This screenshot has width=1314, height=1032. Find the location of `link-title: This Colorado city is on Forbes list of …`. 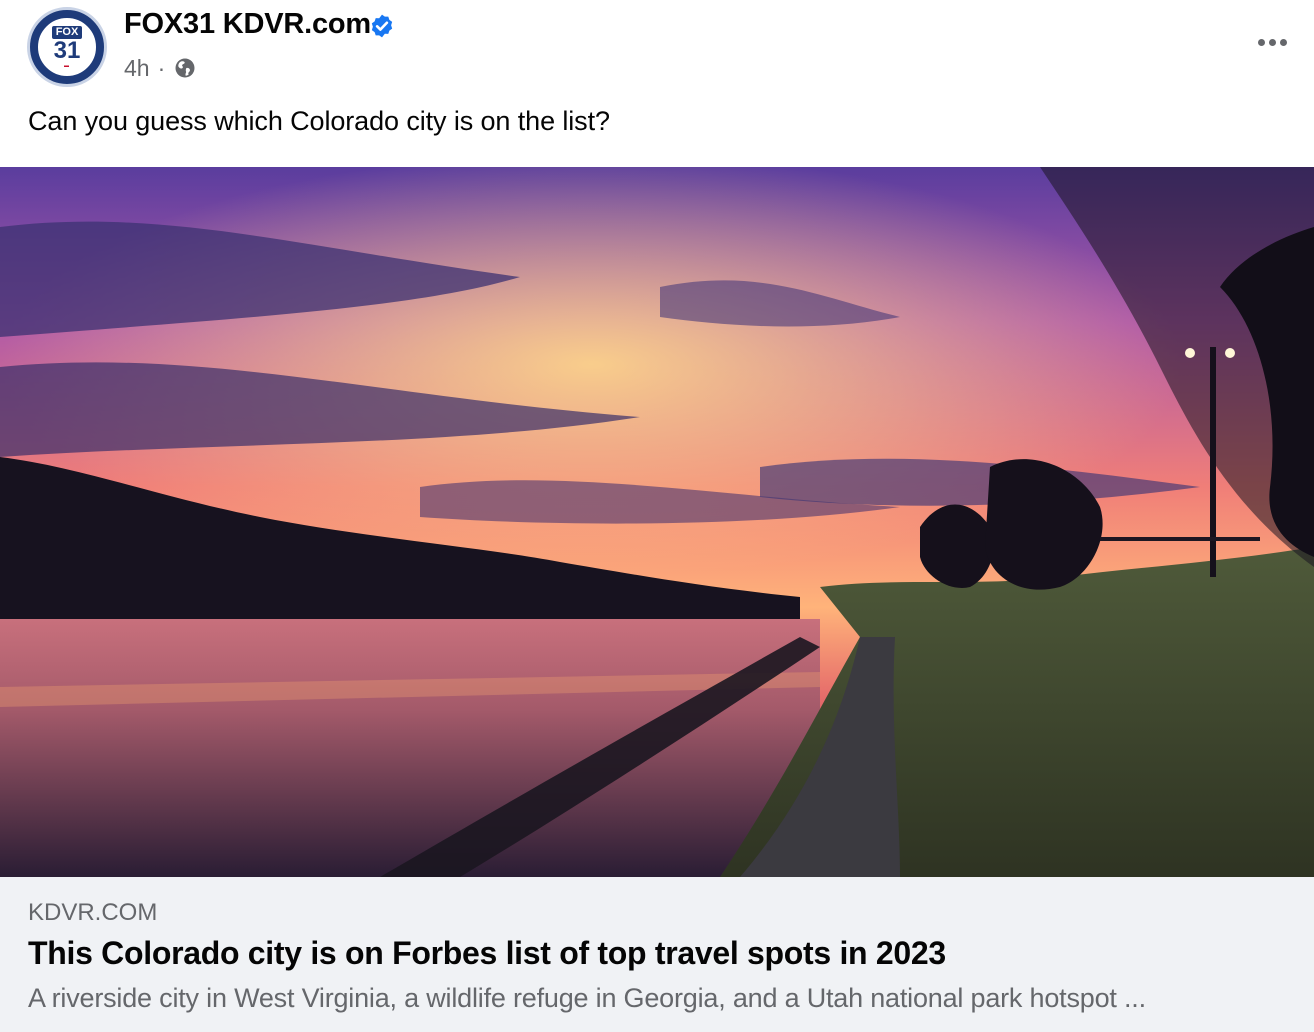

link-title: This Colorado city is on Forbes list of … is located at coordinates (487, 953).